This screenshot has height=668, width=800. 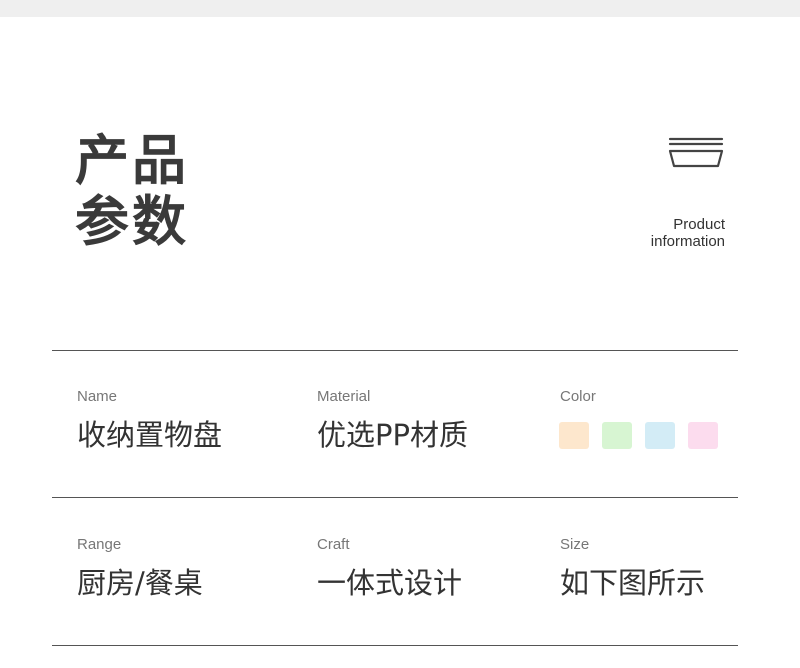 I want to click on color-swatch-blue, so click(x=660, y=435).